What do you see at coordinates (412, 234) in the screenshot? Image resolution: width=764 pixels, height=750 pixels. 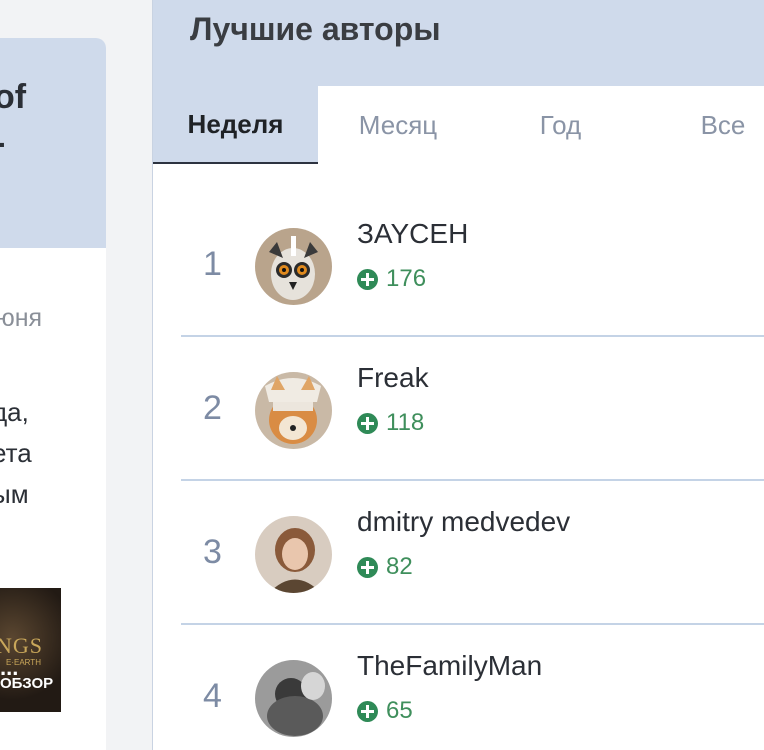 I see `author-name: ЗAYCEH` at bounding box center [412, 234].